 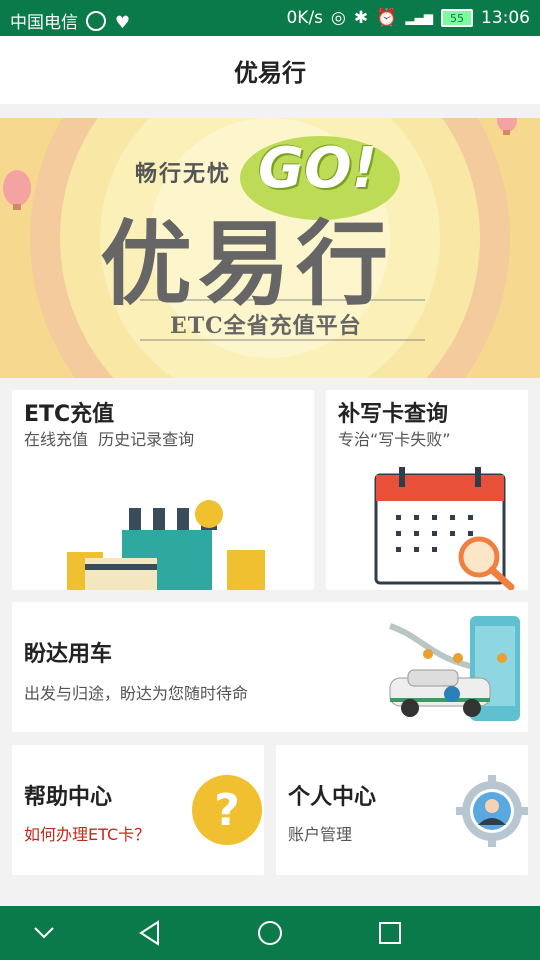 What do you see at coordinates (394, 439) in the screenshot?
I see `rewrite-card-subtitle: 专治“写卡失败”` at bounding box center [394, 439].